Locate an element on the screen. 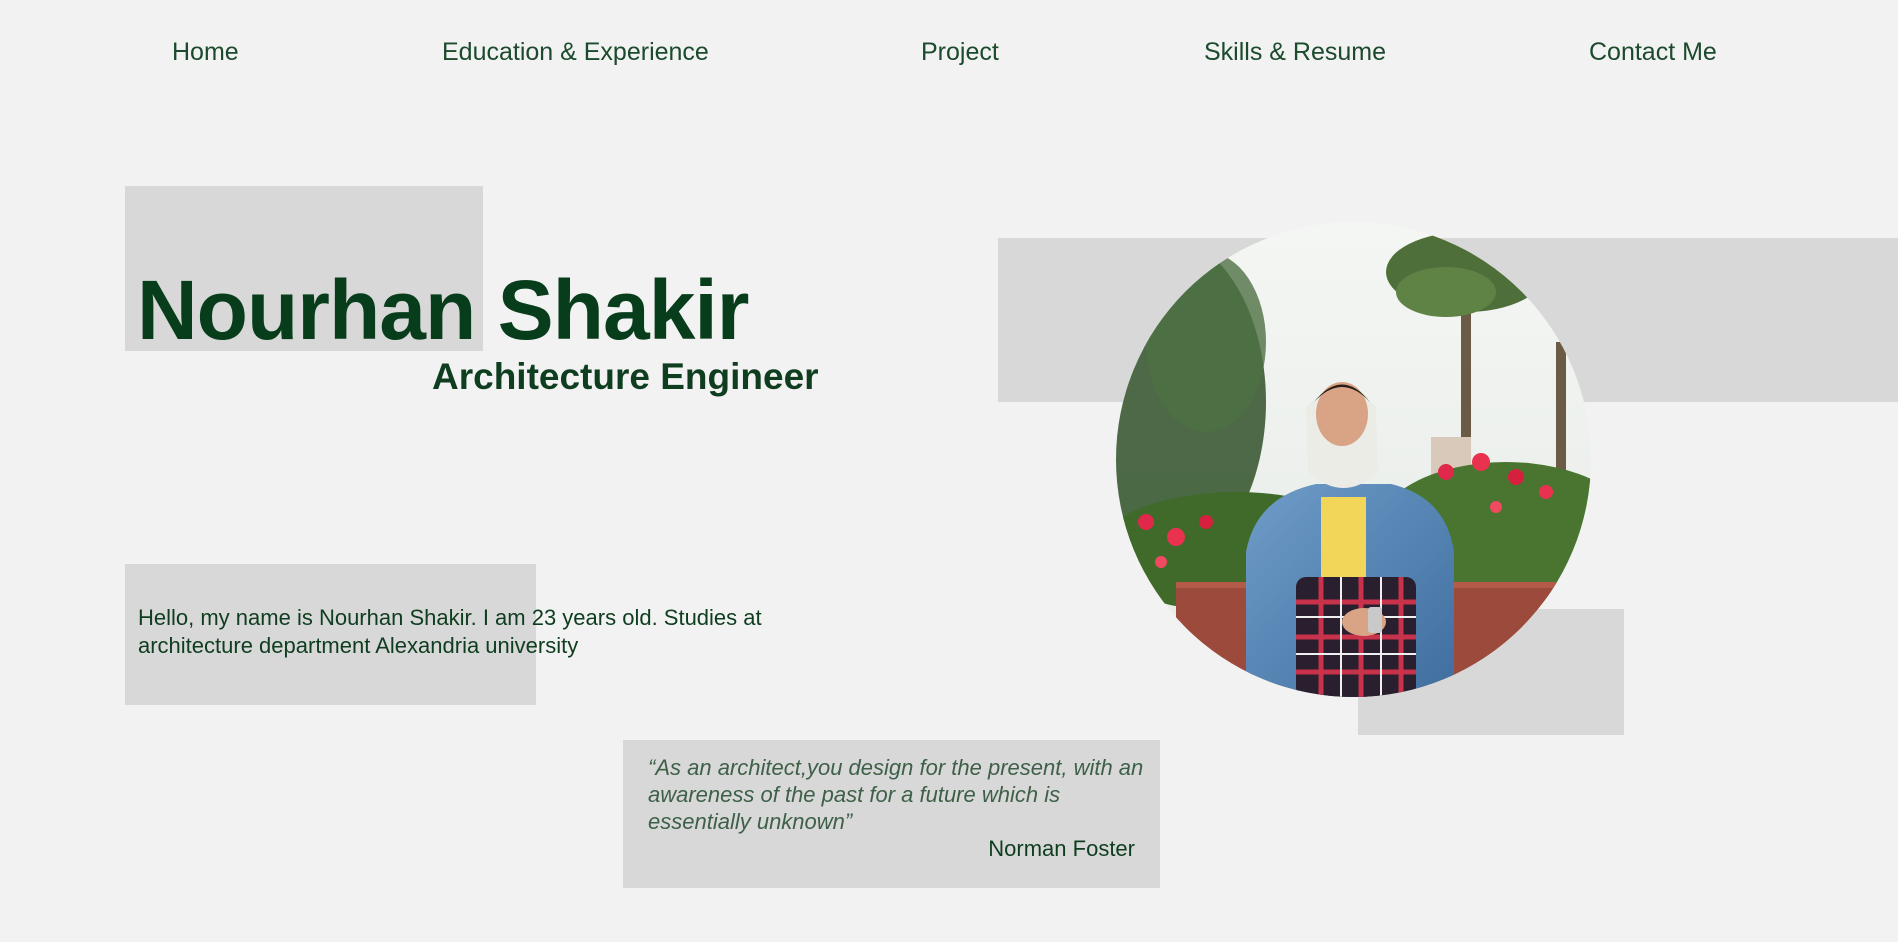 Image resolution: width=1898 pixels, height=942 pixels. hero-name: Nourhan Shakir is located at coordinates (443, 310).